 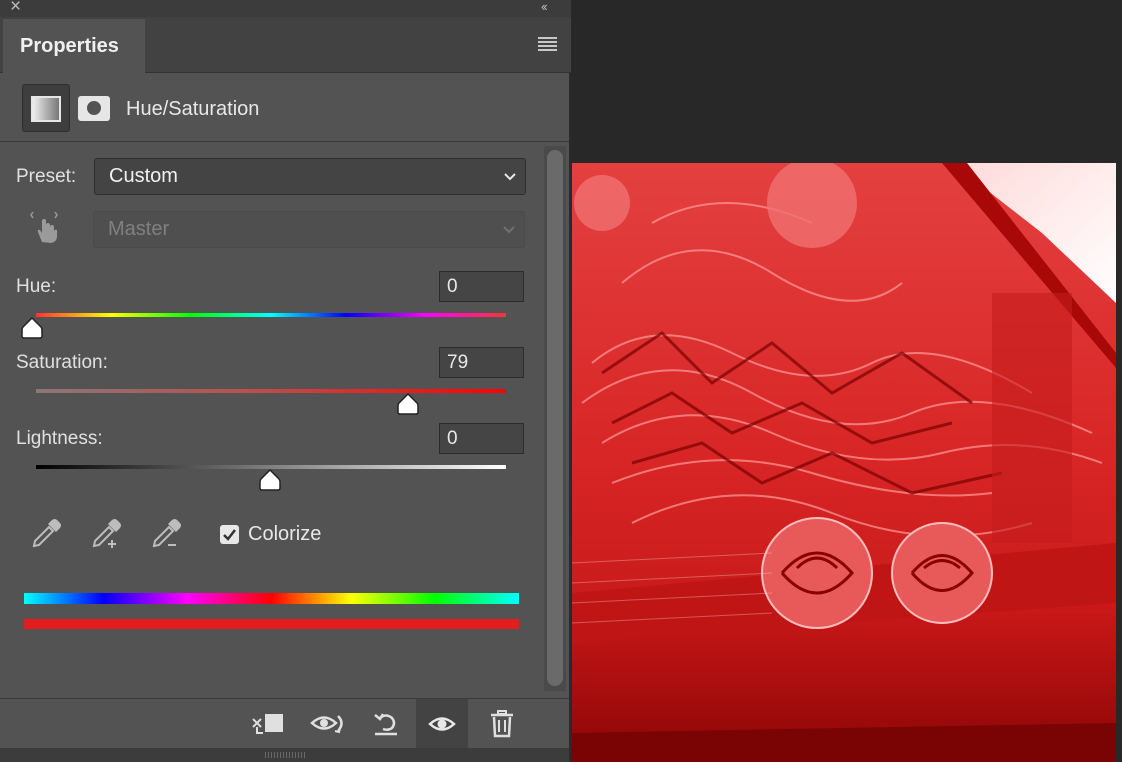 What do you see at coordinates (32, 328) in the screenshot?
I see `hue-slider-thumb` at bounding box center [32, 328].